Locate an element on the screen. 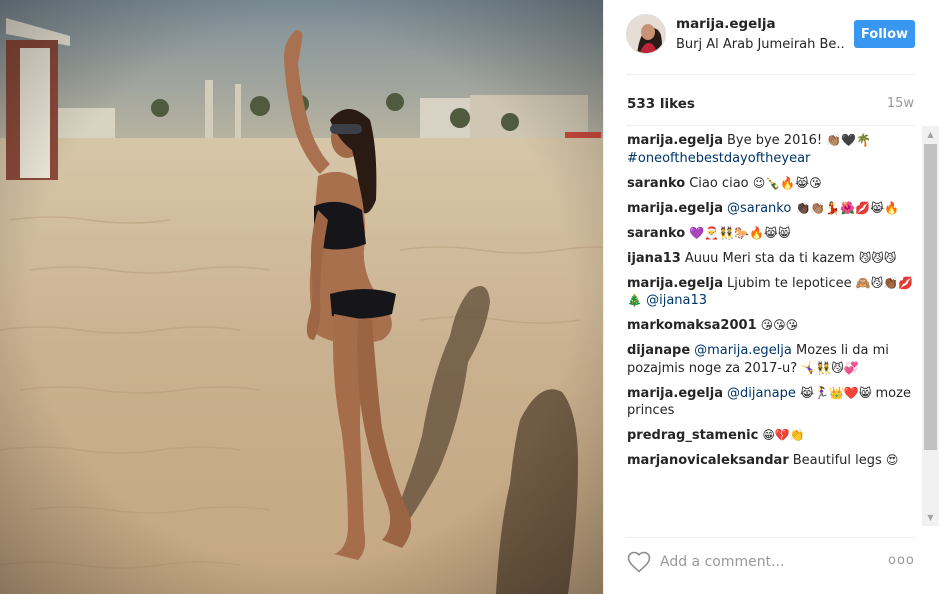  avatar-image is located at coordinates (646, 34).